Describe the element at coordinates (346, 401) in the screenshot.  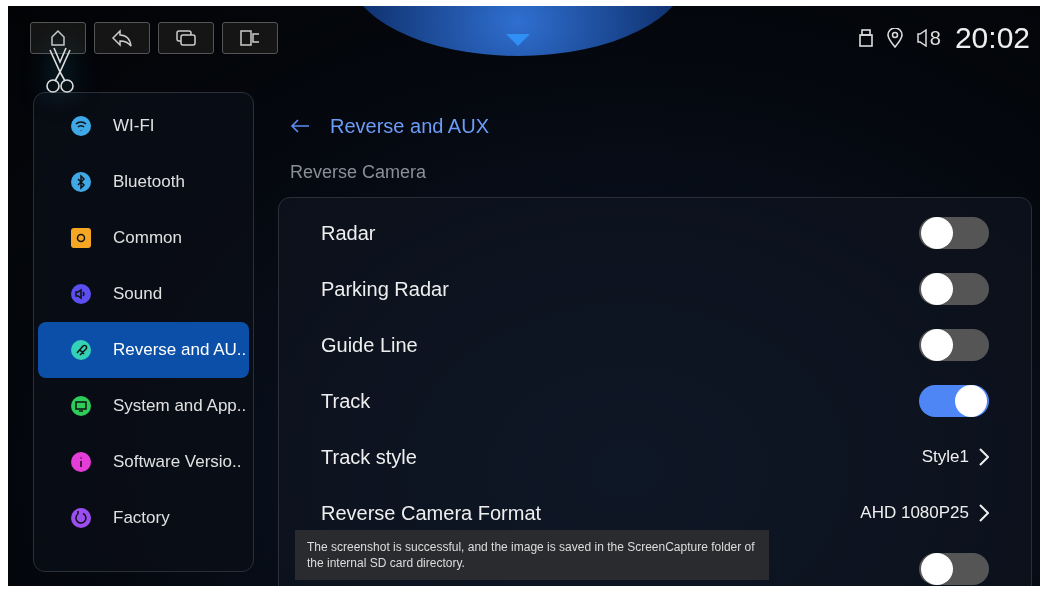
I see `setting-label: Track` at that location.